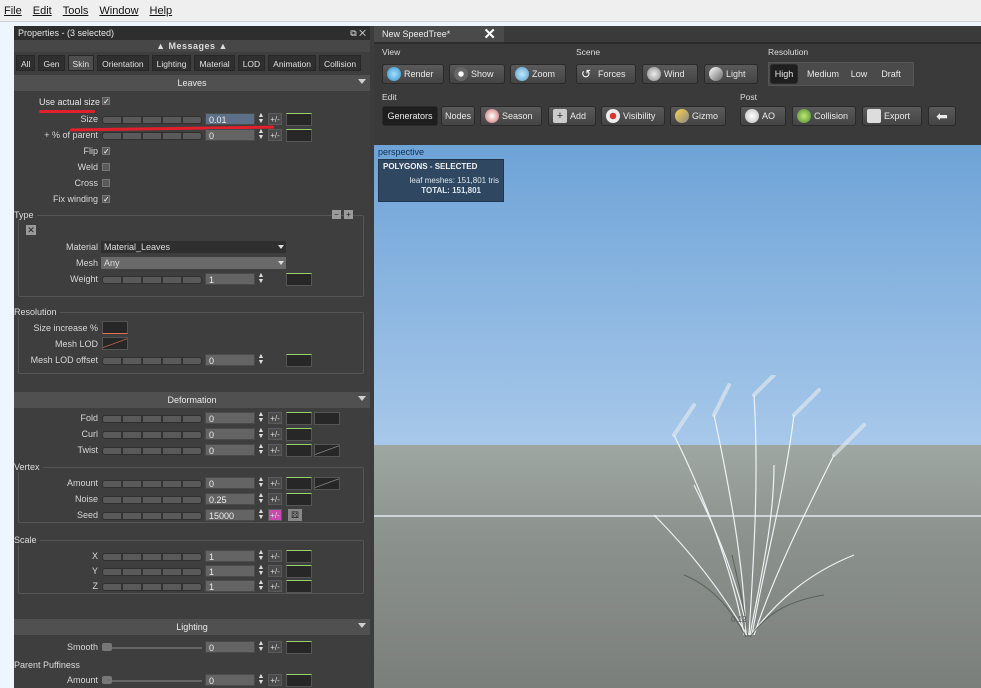 Image resolution: width=981 pixels, height=688 pixels. I want to click on percent-parent-curve, so click(299, 135).